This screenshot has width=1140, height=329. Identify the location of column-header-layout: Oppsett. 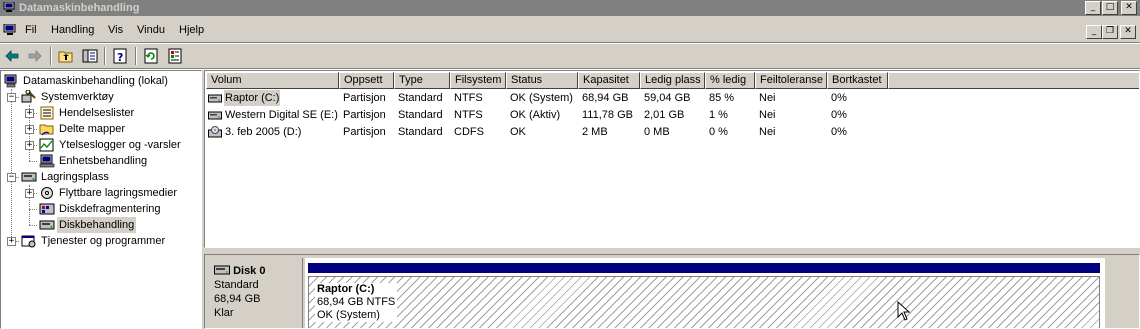
(366, 80).